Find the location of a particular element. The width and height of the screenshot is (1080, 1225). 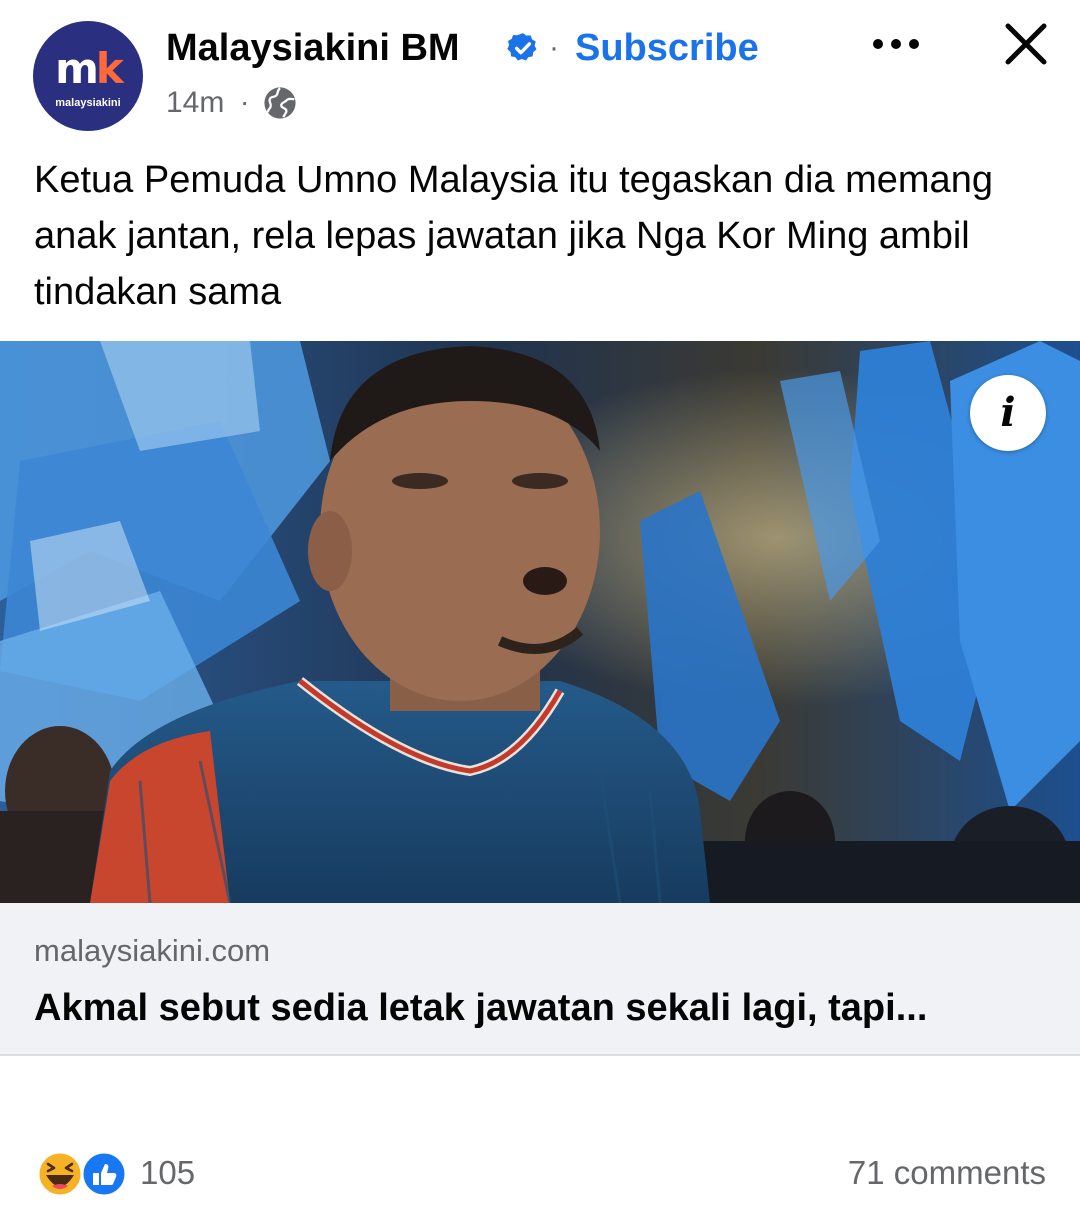

page-avatar: mk malaysiakini is located at coordinates (88, 76).